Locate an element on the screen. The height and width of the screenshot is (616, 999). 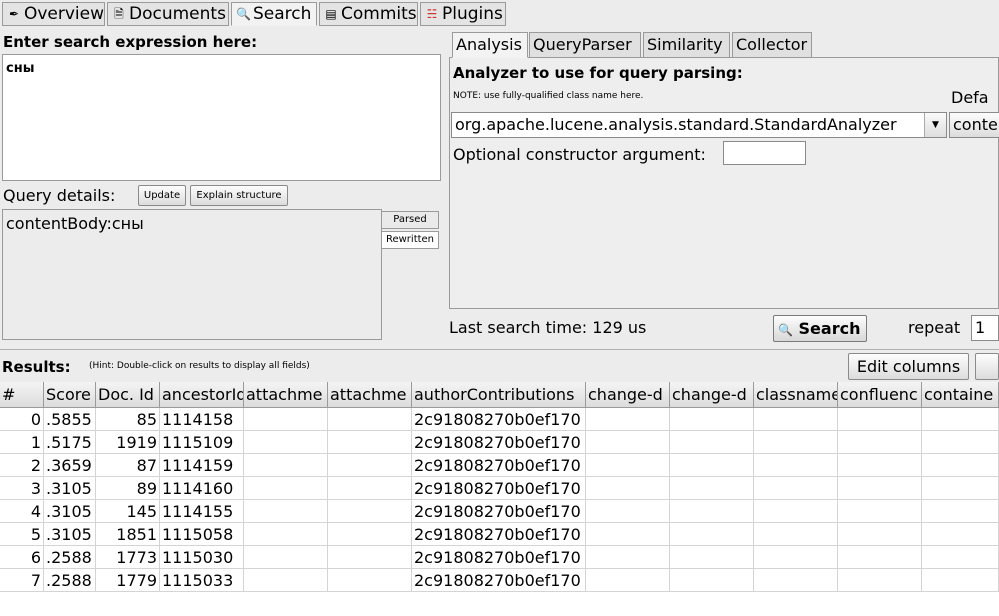
table-cell: 3 is located at coordinates (22, 488).